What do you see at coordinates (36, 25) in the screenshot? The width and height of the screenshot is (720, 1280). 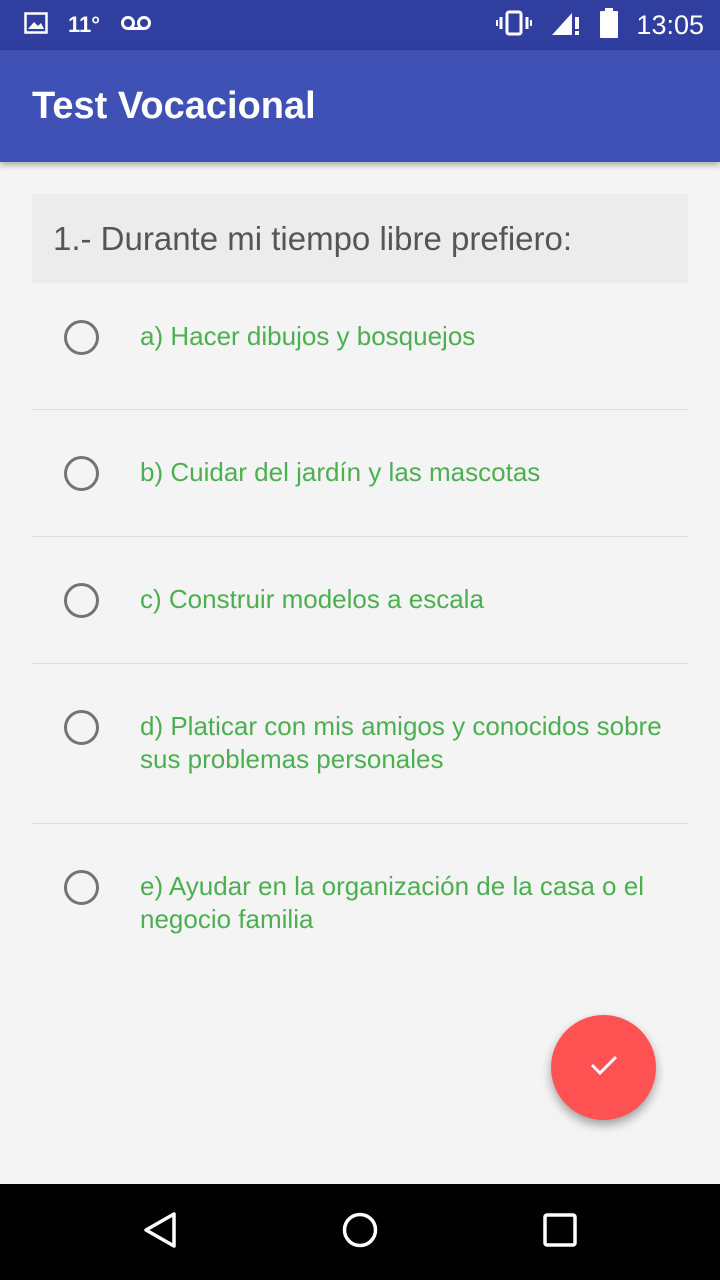 I see `image-icon` at bounding box center [36, 25].